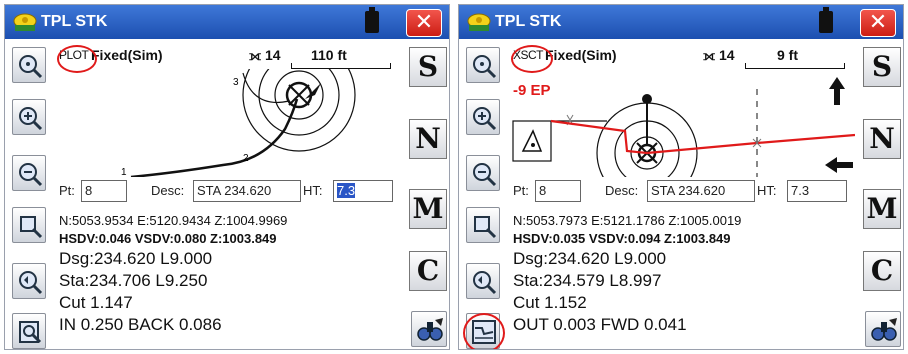 This screenshot has height=354, width=908. What do you see at coordinates (681, 58) in the screenshot?
I see `status-bar: XSCT Fixed(Sim) ⟗ 14 9 ft` at bounding box center [681, 58].